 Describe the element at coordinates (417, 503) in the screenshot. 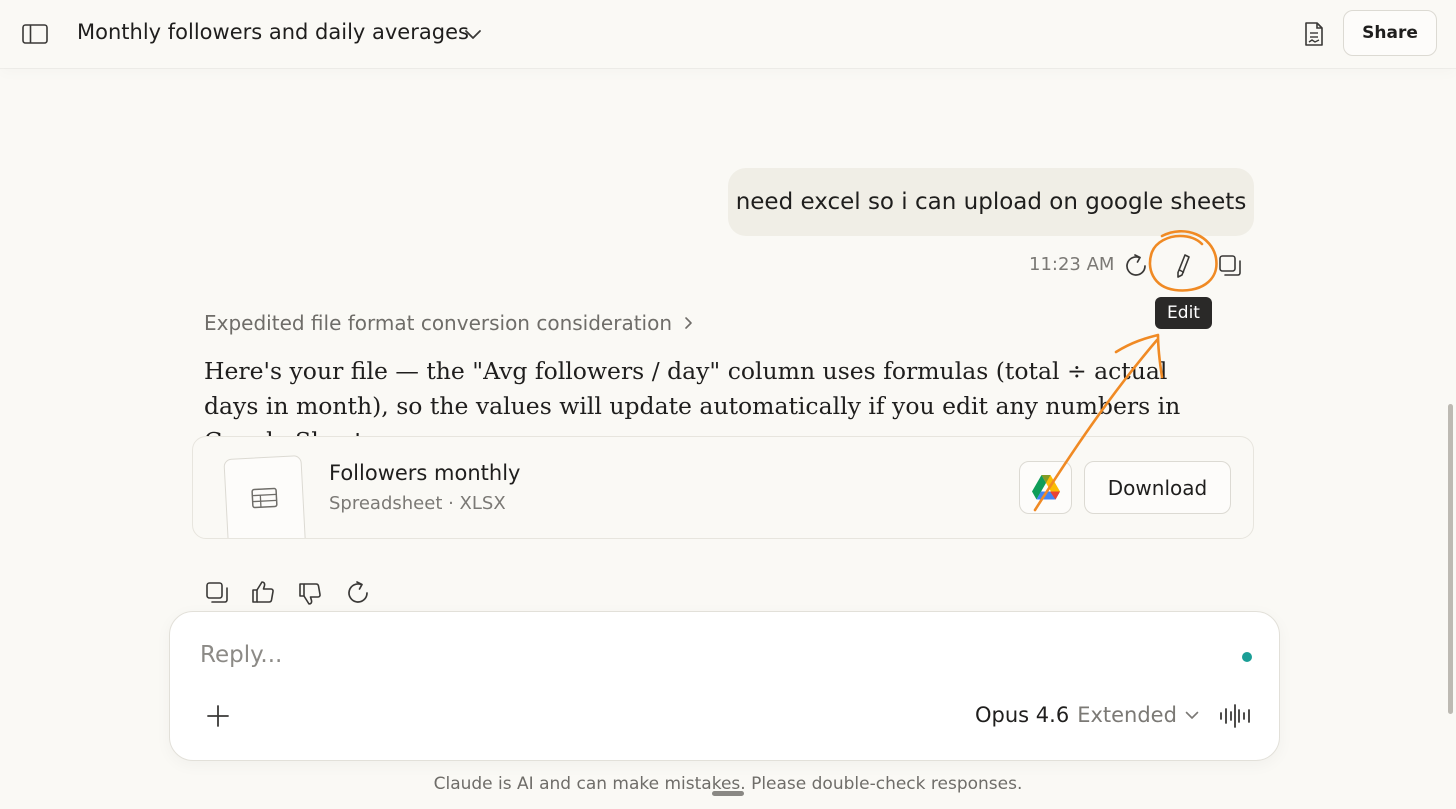

I see `file-meta: Spreadsheet · XLSX` at that location.